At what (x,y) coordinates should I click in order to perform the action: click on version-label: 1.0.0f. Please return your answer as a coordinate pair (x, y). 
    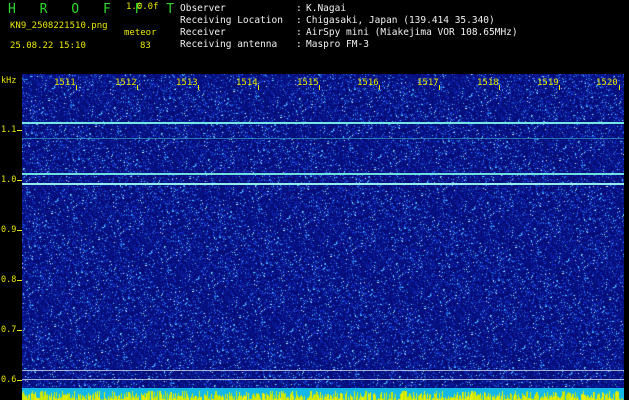
    Looking at the image, I should click on (142, 7).